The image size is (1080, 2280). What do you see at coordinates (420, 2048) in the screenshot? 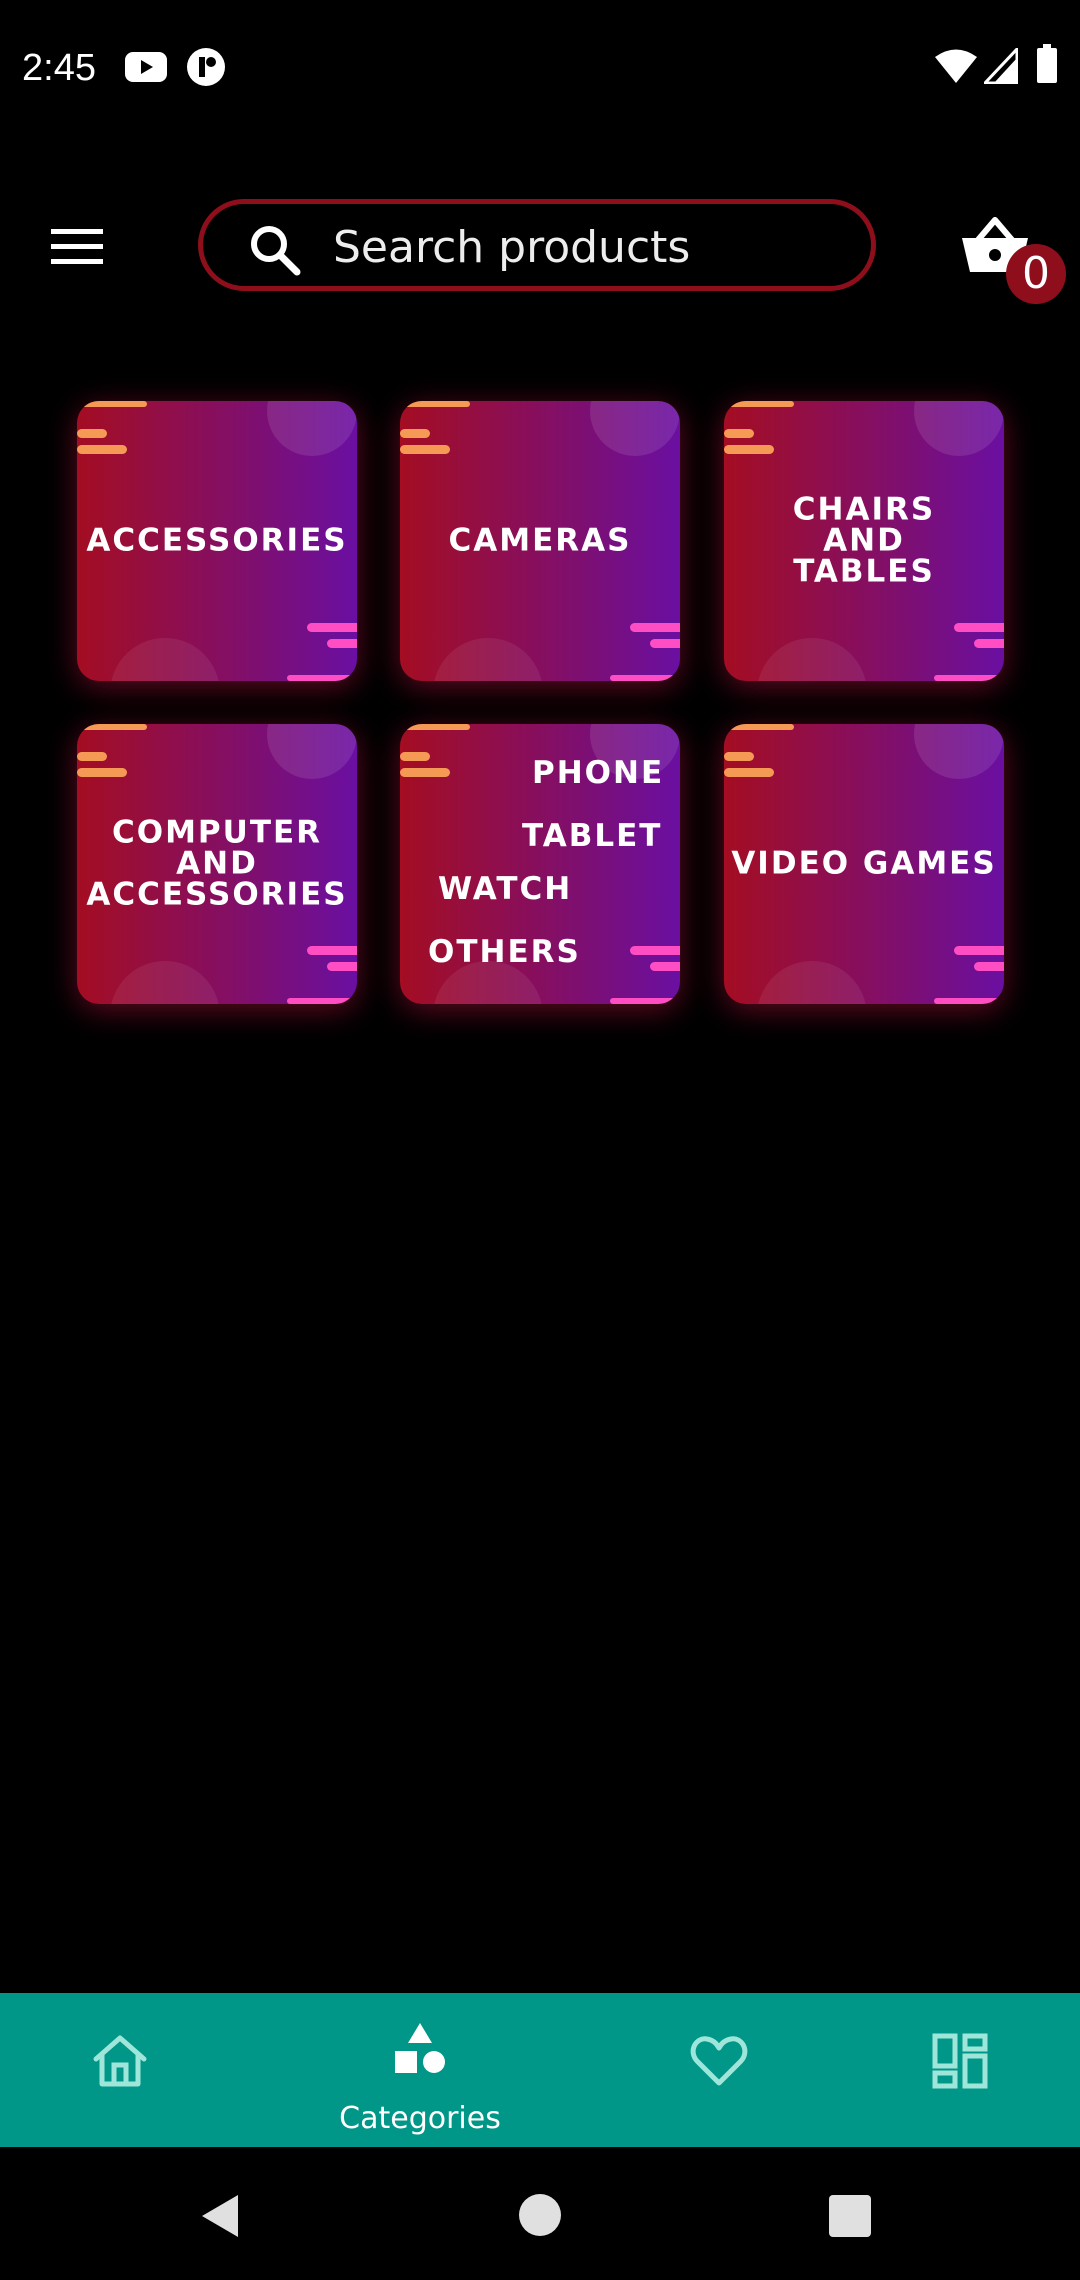
I see `categories-shapes-icon` at bounding box center [420, 2048].